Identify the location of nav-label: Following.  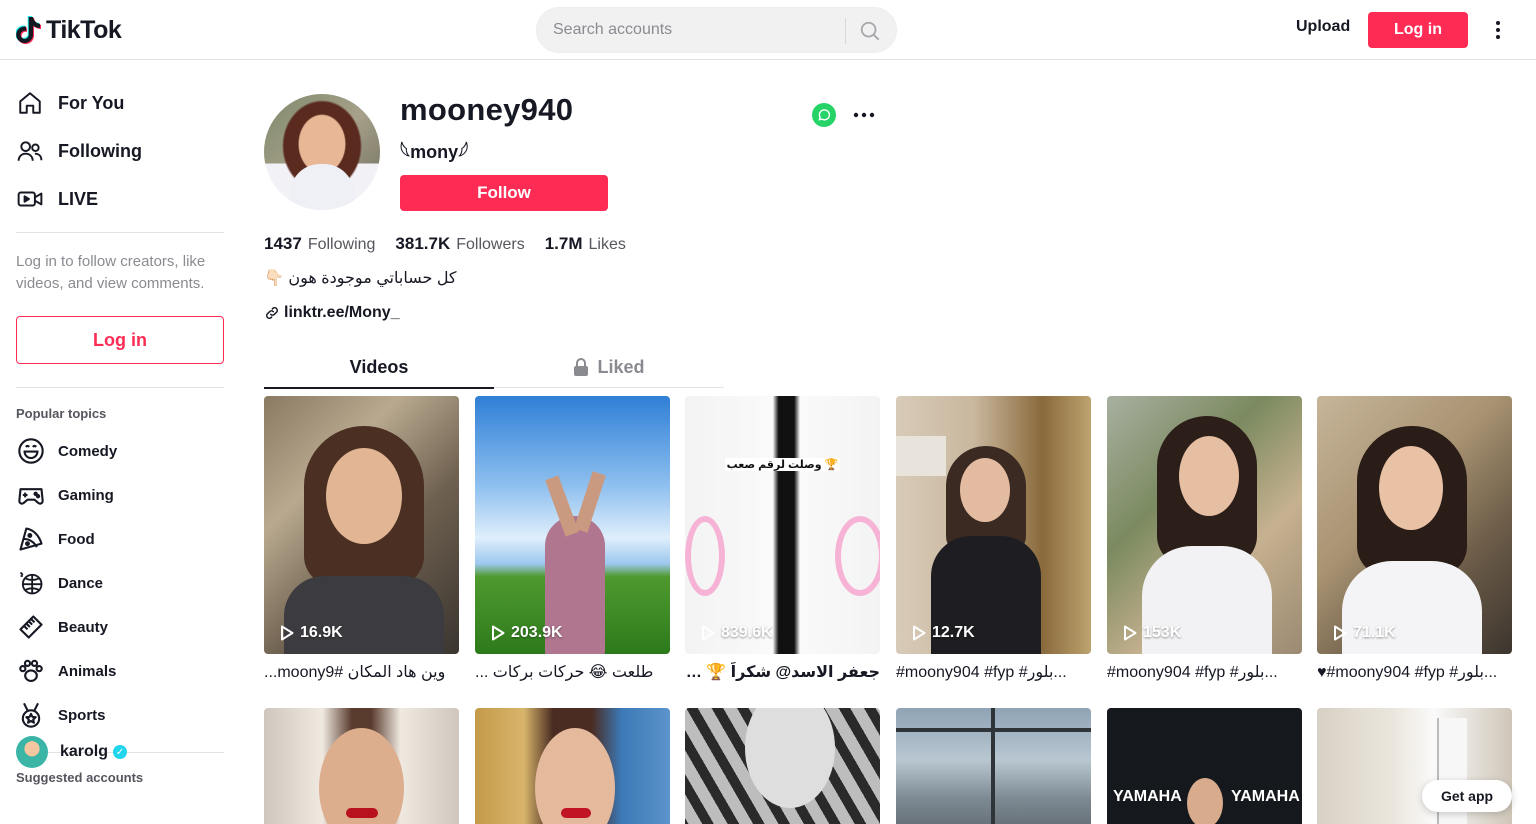
(100, 150).